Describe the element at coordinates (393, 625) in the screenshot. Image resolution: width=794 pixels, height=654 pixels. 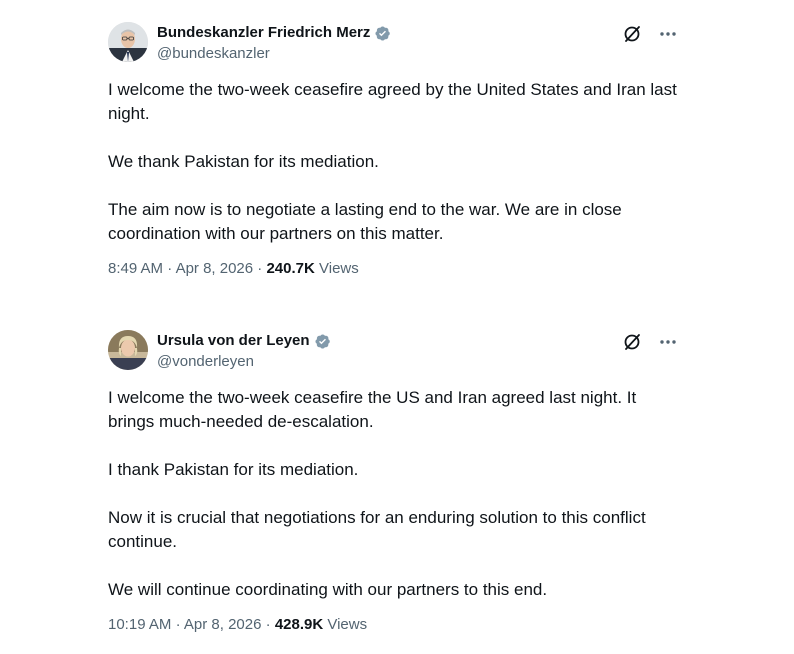
I see `tweet-meta: 10:19 AM · Apr 8, 2026 · 428.9K Views` at that location.